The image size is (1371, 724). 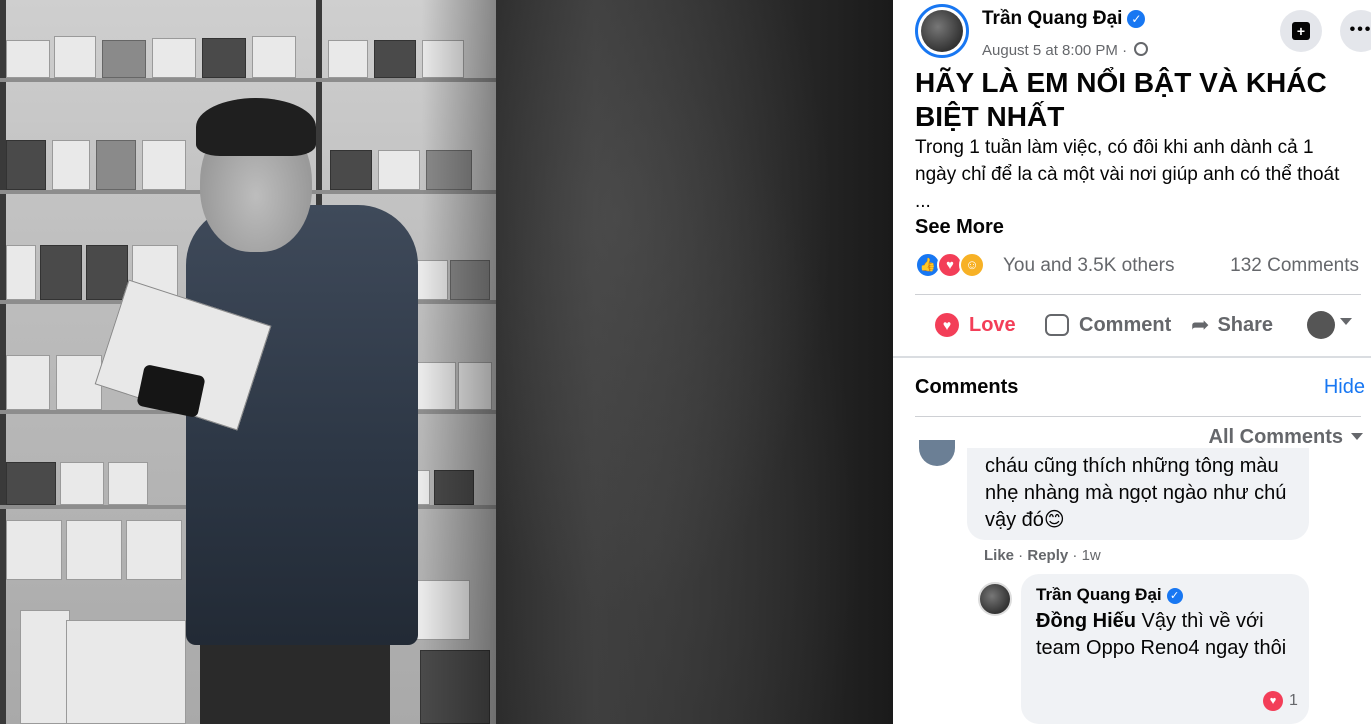 What do you see at coordinates (1125, 324) in the screenshot?
I see `comment-label: Comment` at bounding box center [1125, 324].